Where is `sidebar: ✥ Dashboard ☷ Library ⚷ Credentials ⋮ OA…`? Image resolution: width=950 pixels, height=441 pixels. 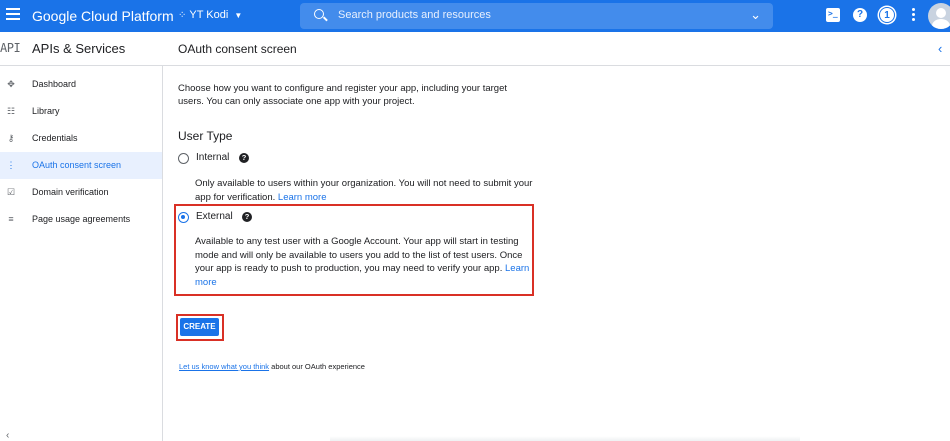
sidebar: ✥ Dashboard ☷ Library ⚷ Credentials ⋮ OA… is located at coordinates (81, 253).